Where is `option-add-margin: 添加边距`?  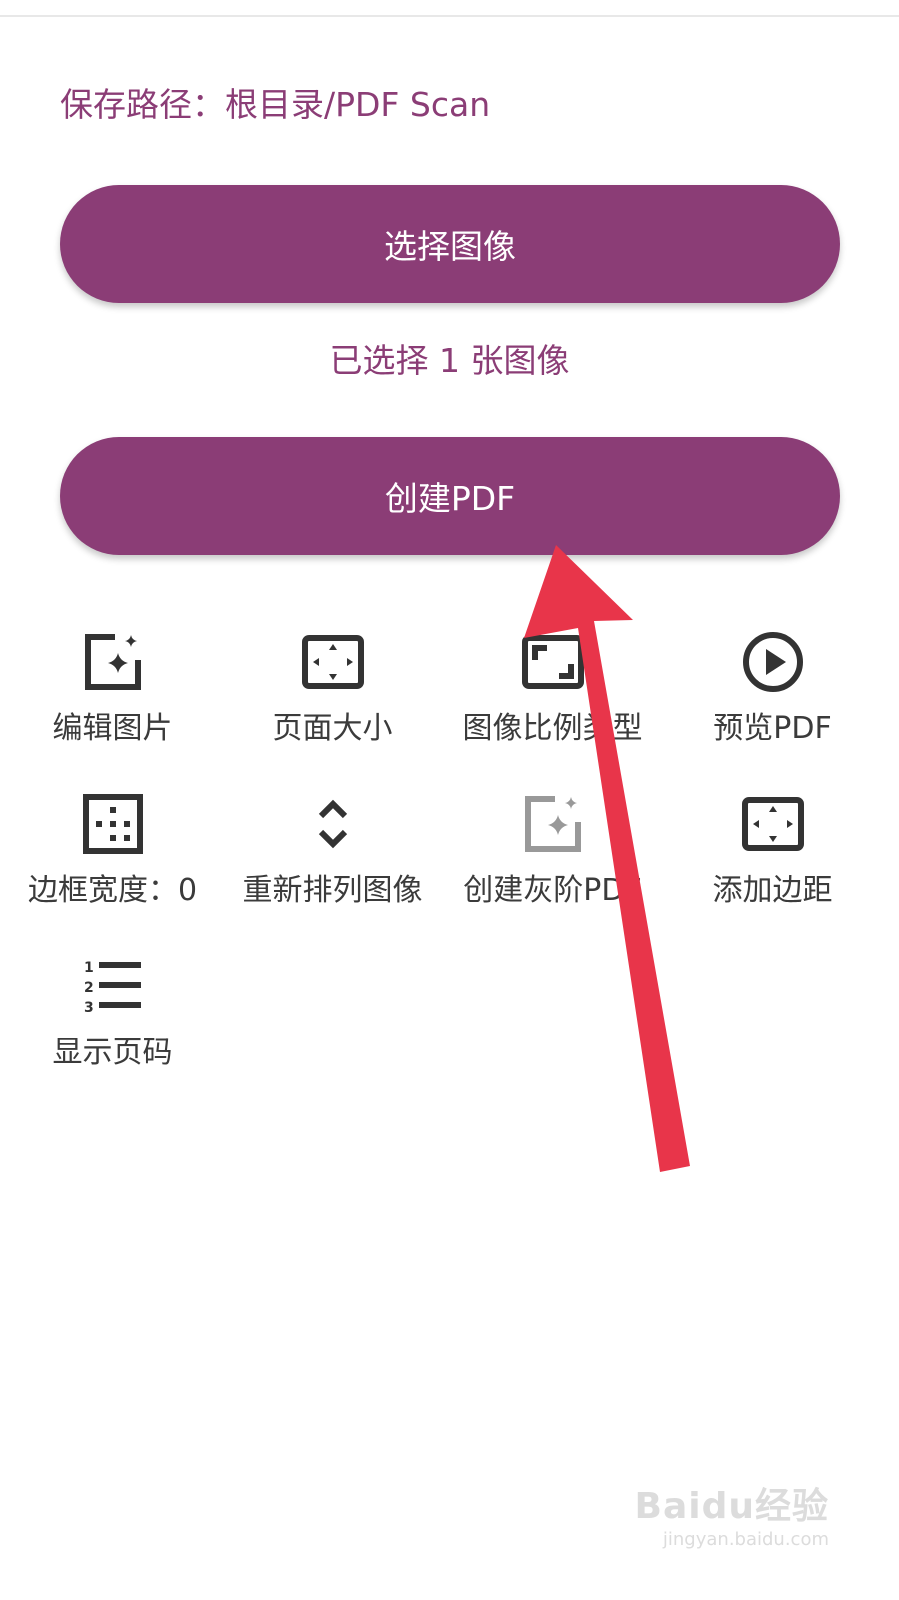 option-add-margin: 添加边距 is located at coordinates (772, 859).